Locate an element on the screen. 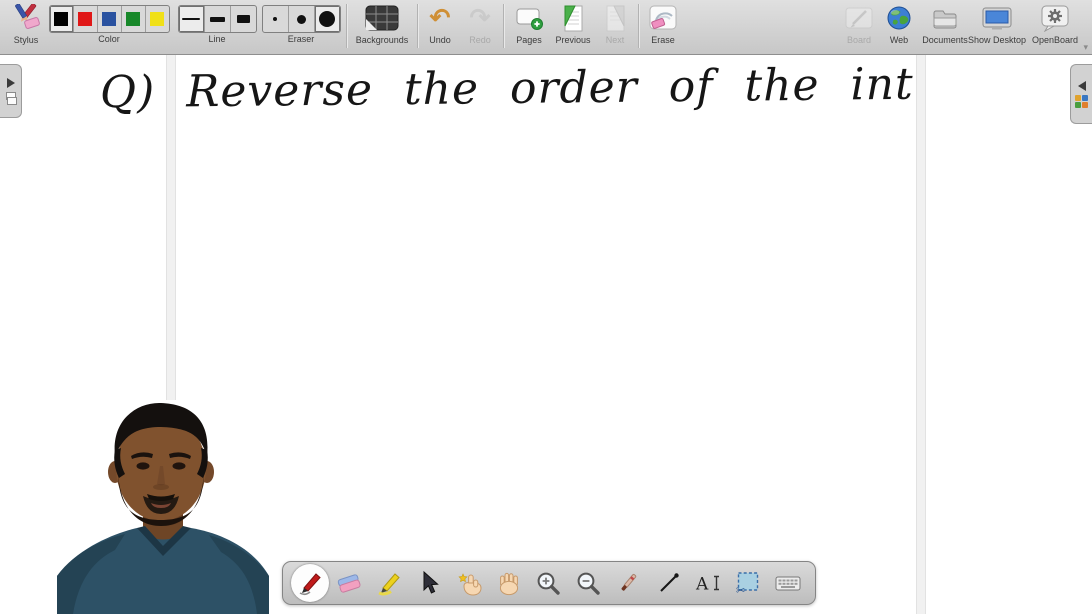  tool-pan is located at coordinates (509, 583).